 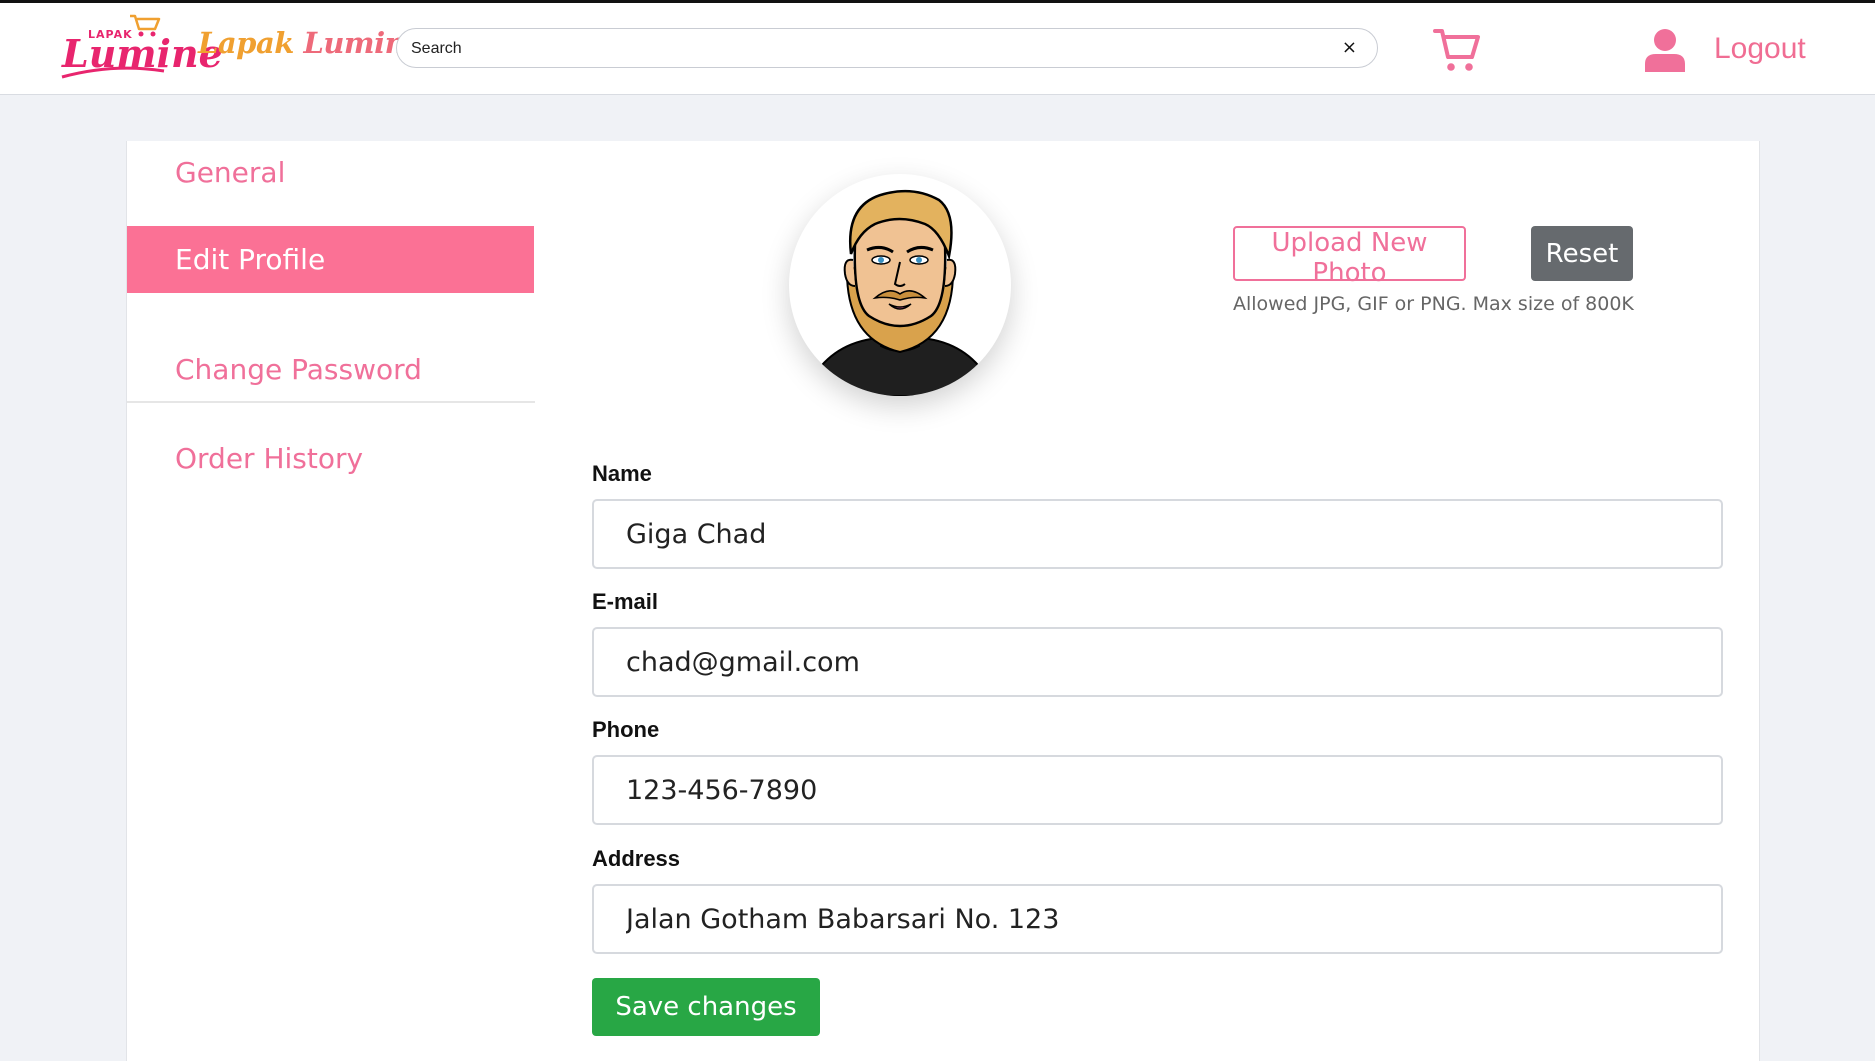 I want to click on search-bar: ×, so click(x=887, y=48).